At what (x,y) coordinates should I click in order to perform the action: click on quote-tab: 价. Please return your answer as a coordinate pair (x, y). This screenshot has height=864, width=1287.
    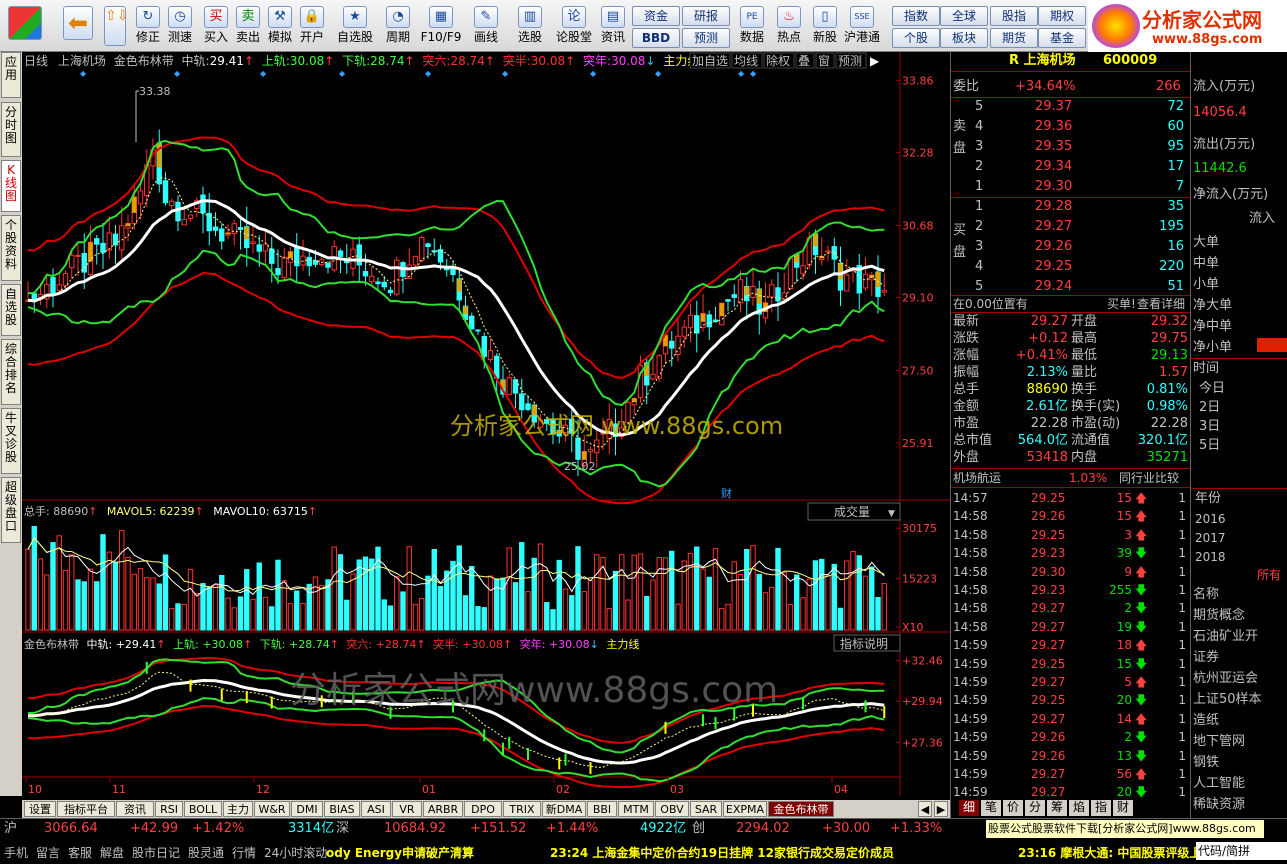
    Looking at the image, I should click on (1013, 808).